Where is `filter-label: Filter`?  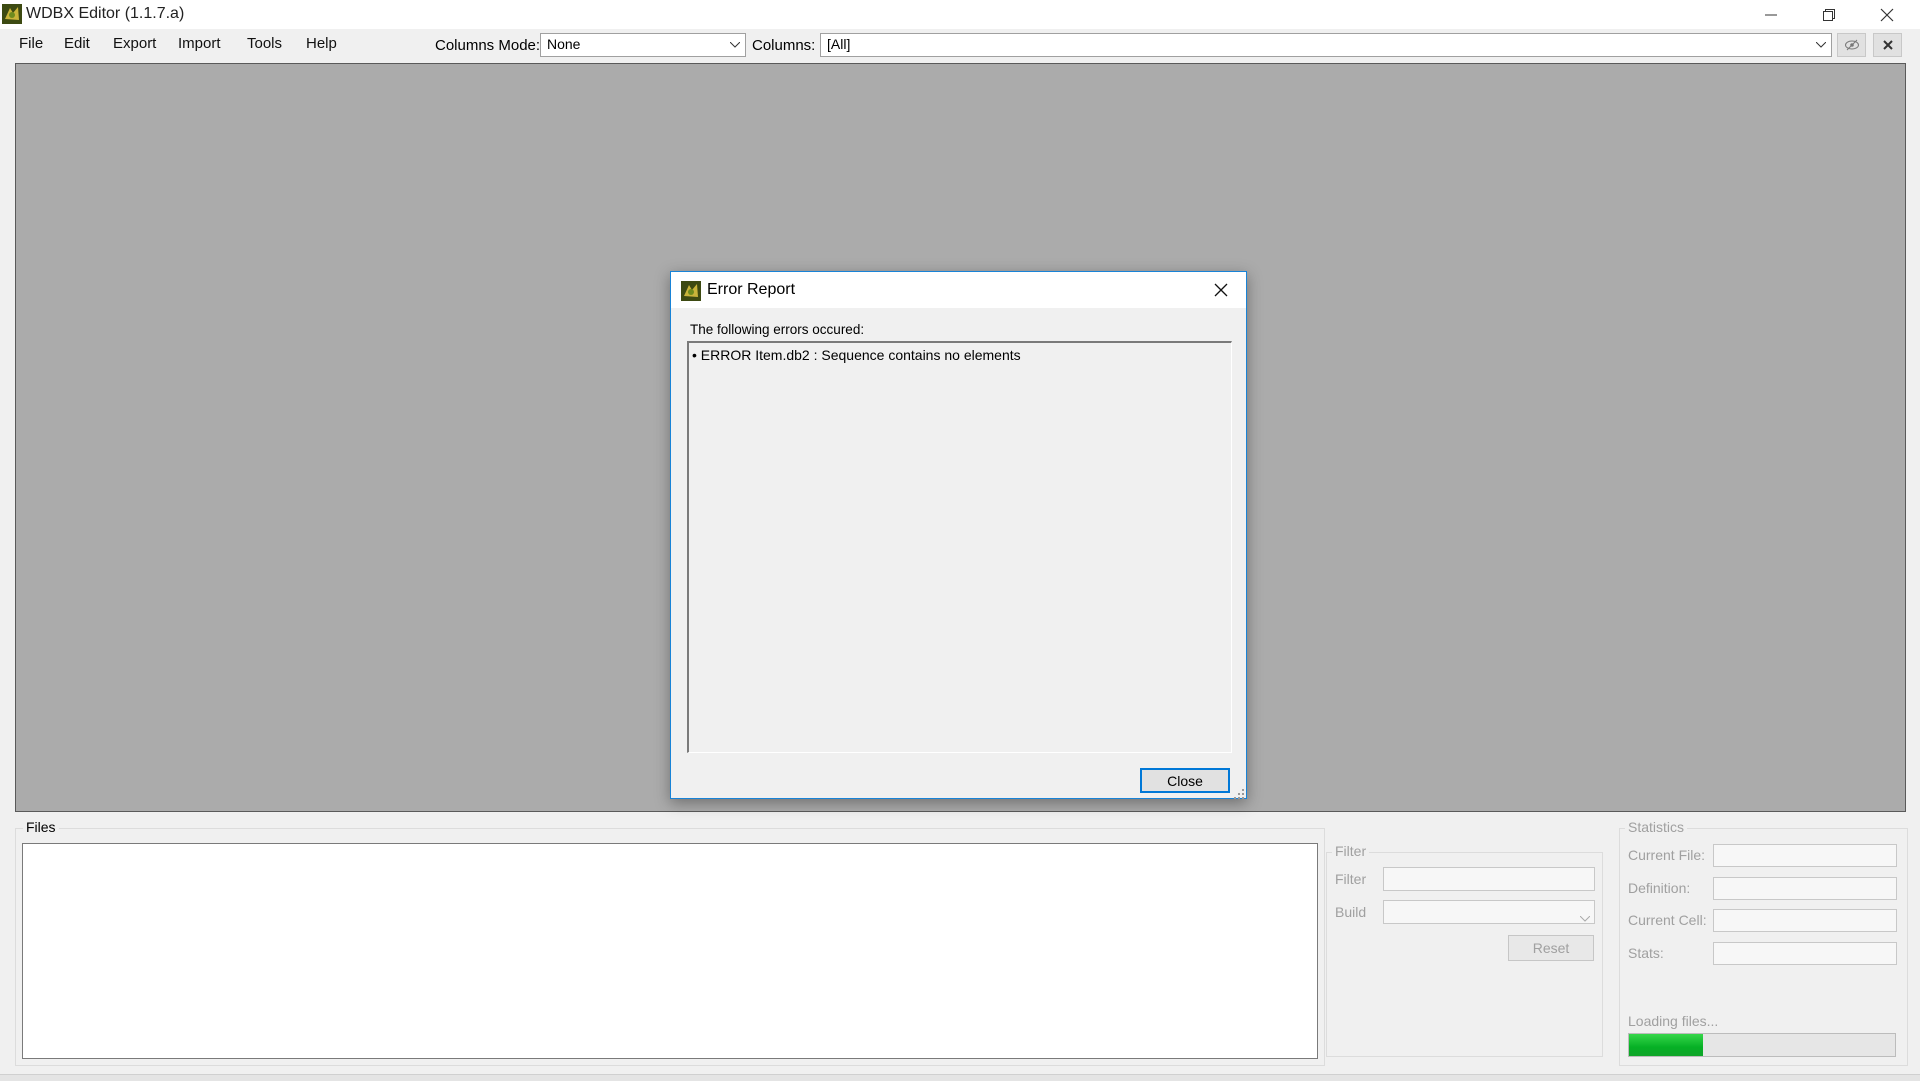 filter-label: Filter is located at coordinates (1351, 879).